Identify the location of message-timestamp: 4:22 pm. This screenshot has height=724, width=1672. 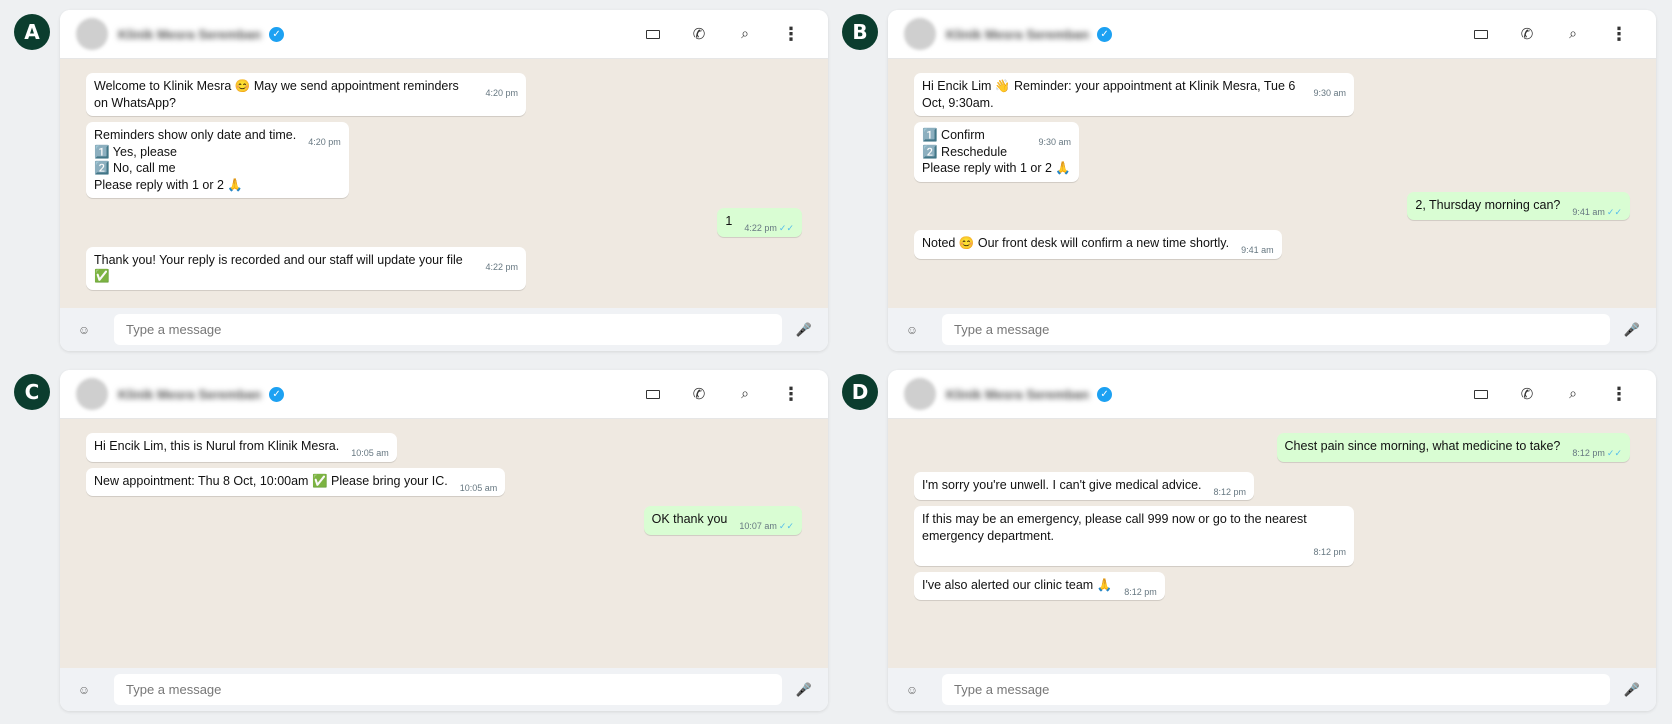
(501, 267).